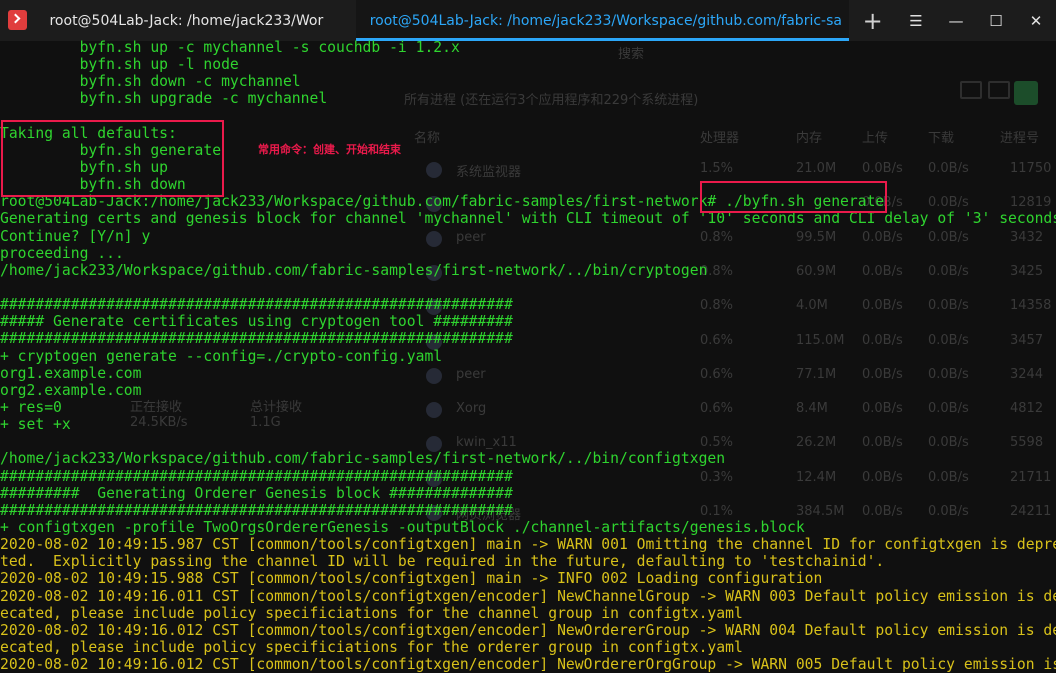 This screenshot has height=673, width=1056. I want to click on terminal-line: byfn.sh down -c mychannel, so click(150, 82).